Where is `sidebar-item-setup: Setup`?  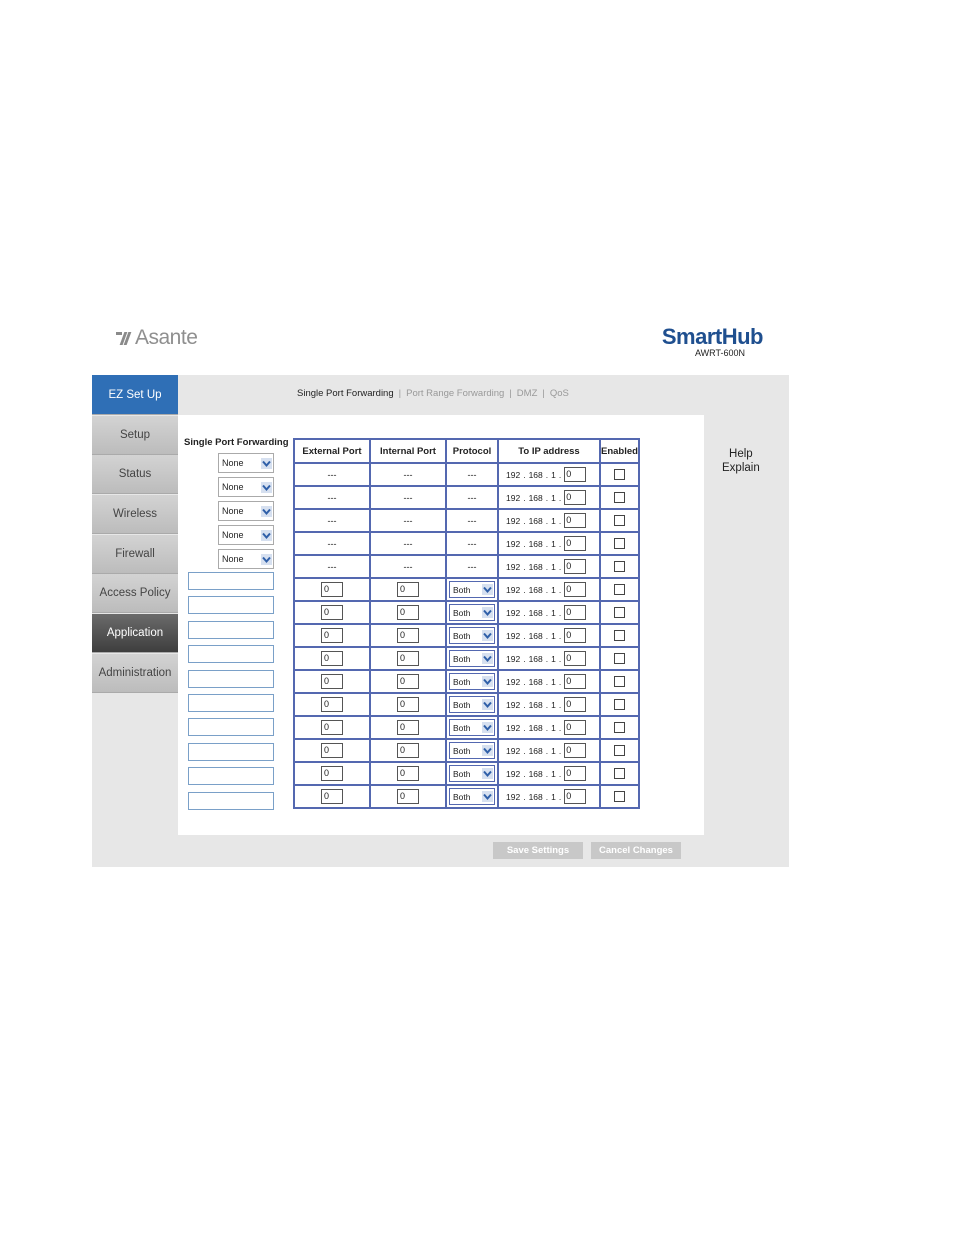
sidebar-item-setup: Setup is located at coordinates (135, 435).